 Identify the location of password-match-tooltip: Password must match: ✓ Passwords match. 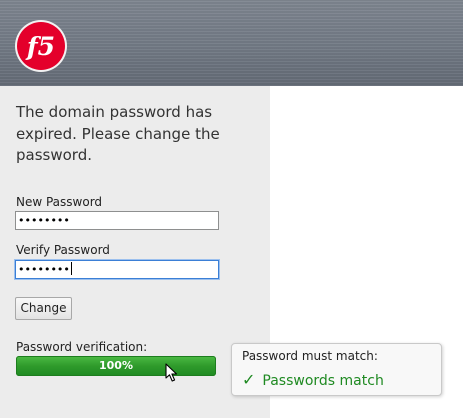
(336, 369).